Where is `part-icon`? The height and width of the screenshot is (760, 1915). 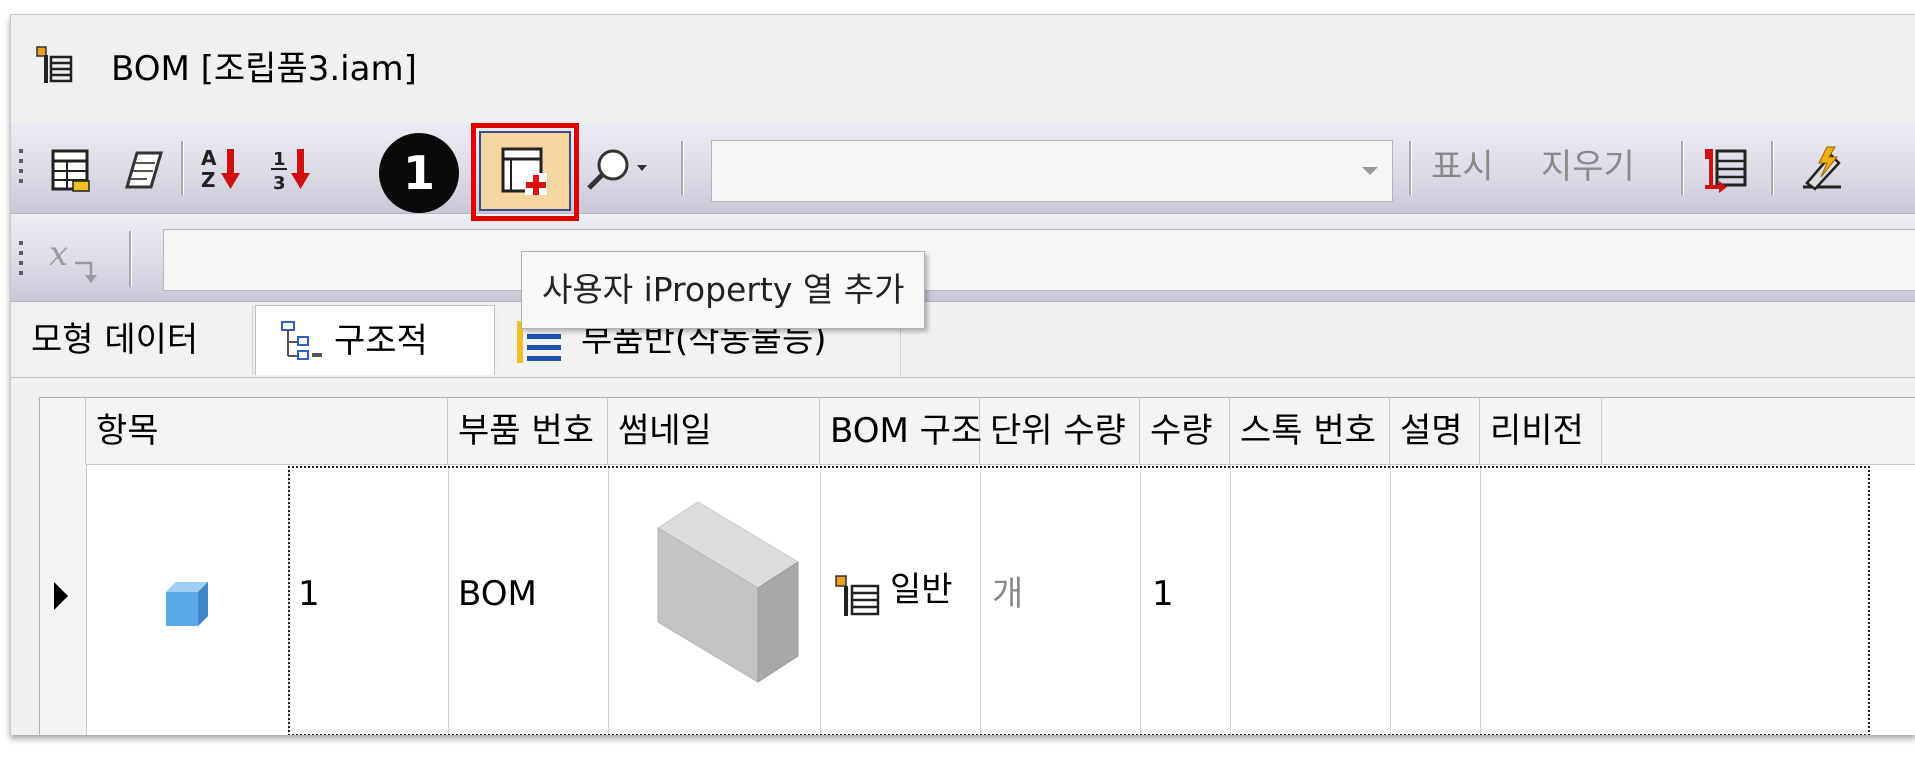 part-icon is located at coordinates (187, 604).